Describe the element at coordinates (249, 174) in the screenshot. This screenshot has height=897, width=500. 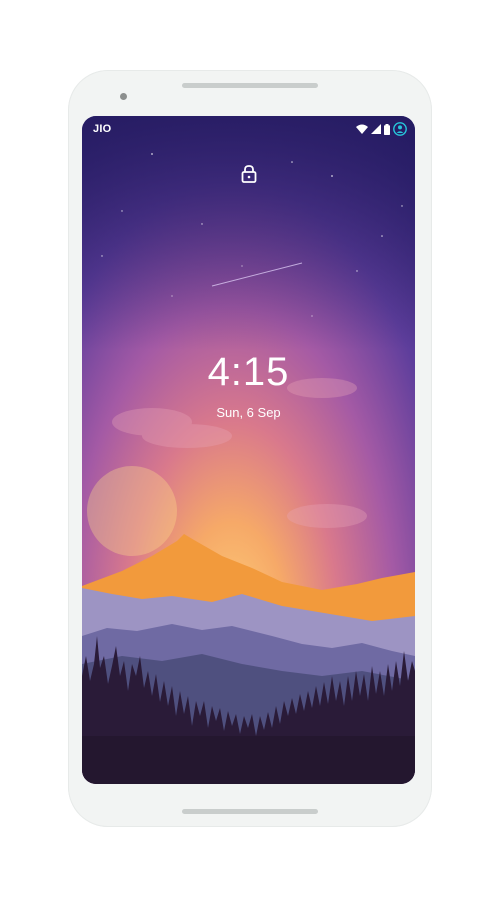
I see `lock-icon` at that location.